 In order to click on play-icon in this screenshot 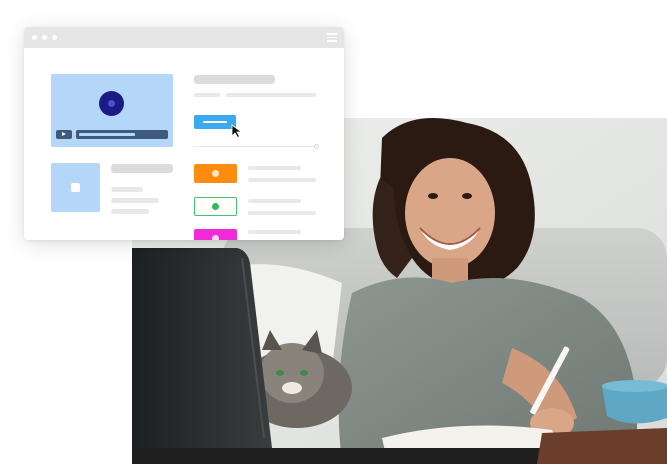, I will do `click(64, 134)`.